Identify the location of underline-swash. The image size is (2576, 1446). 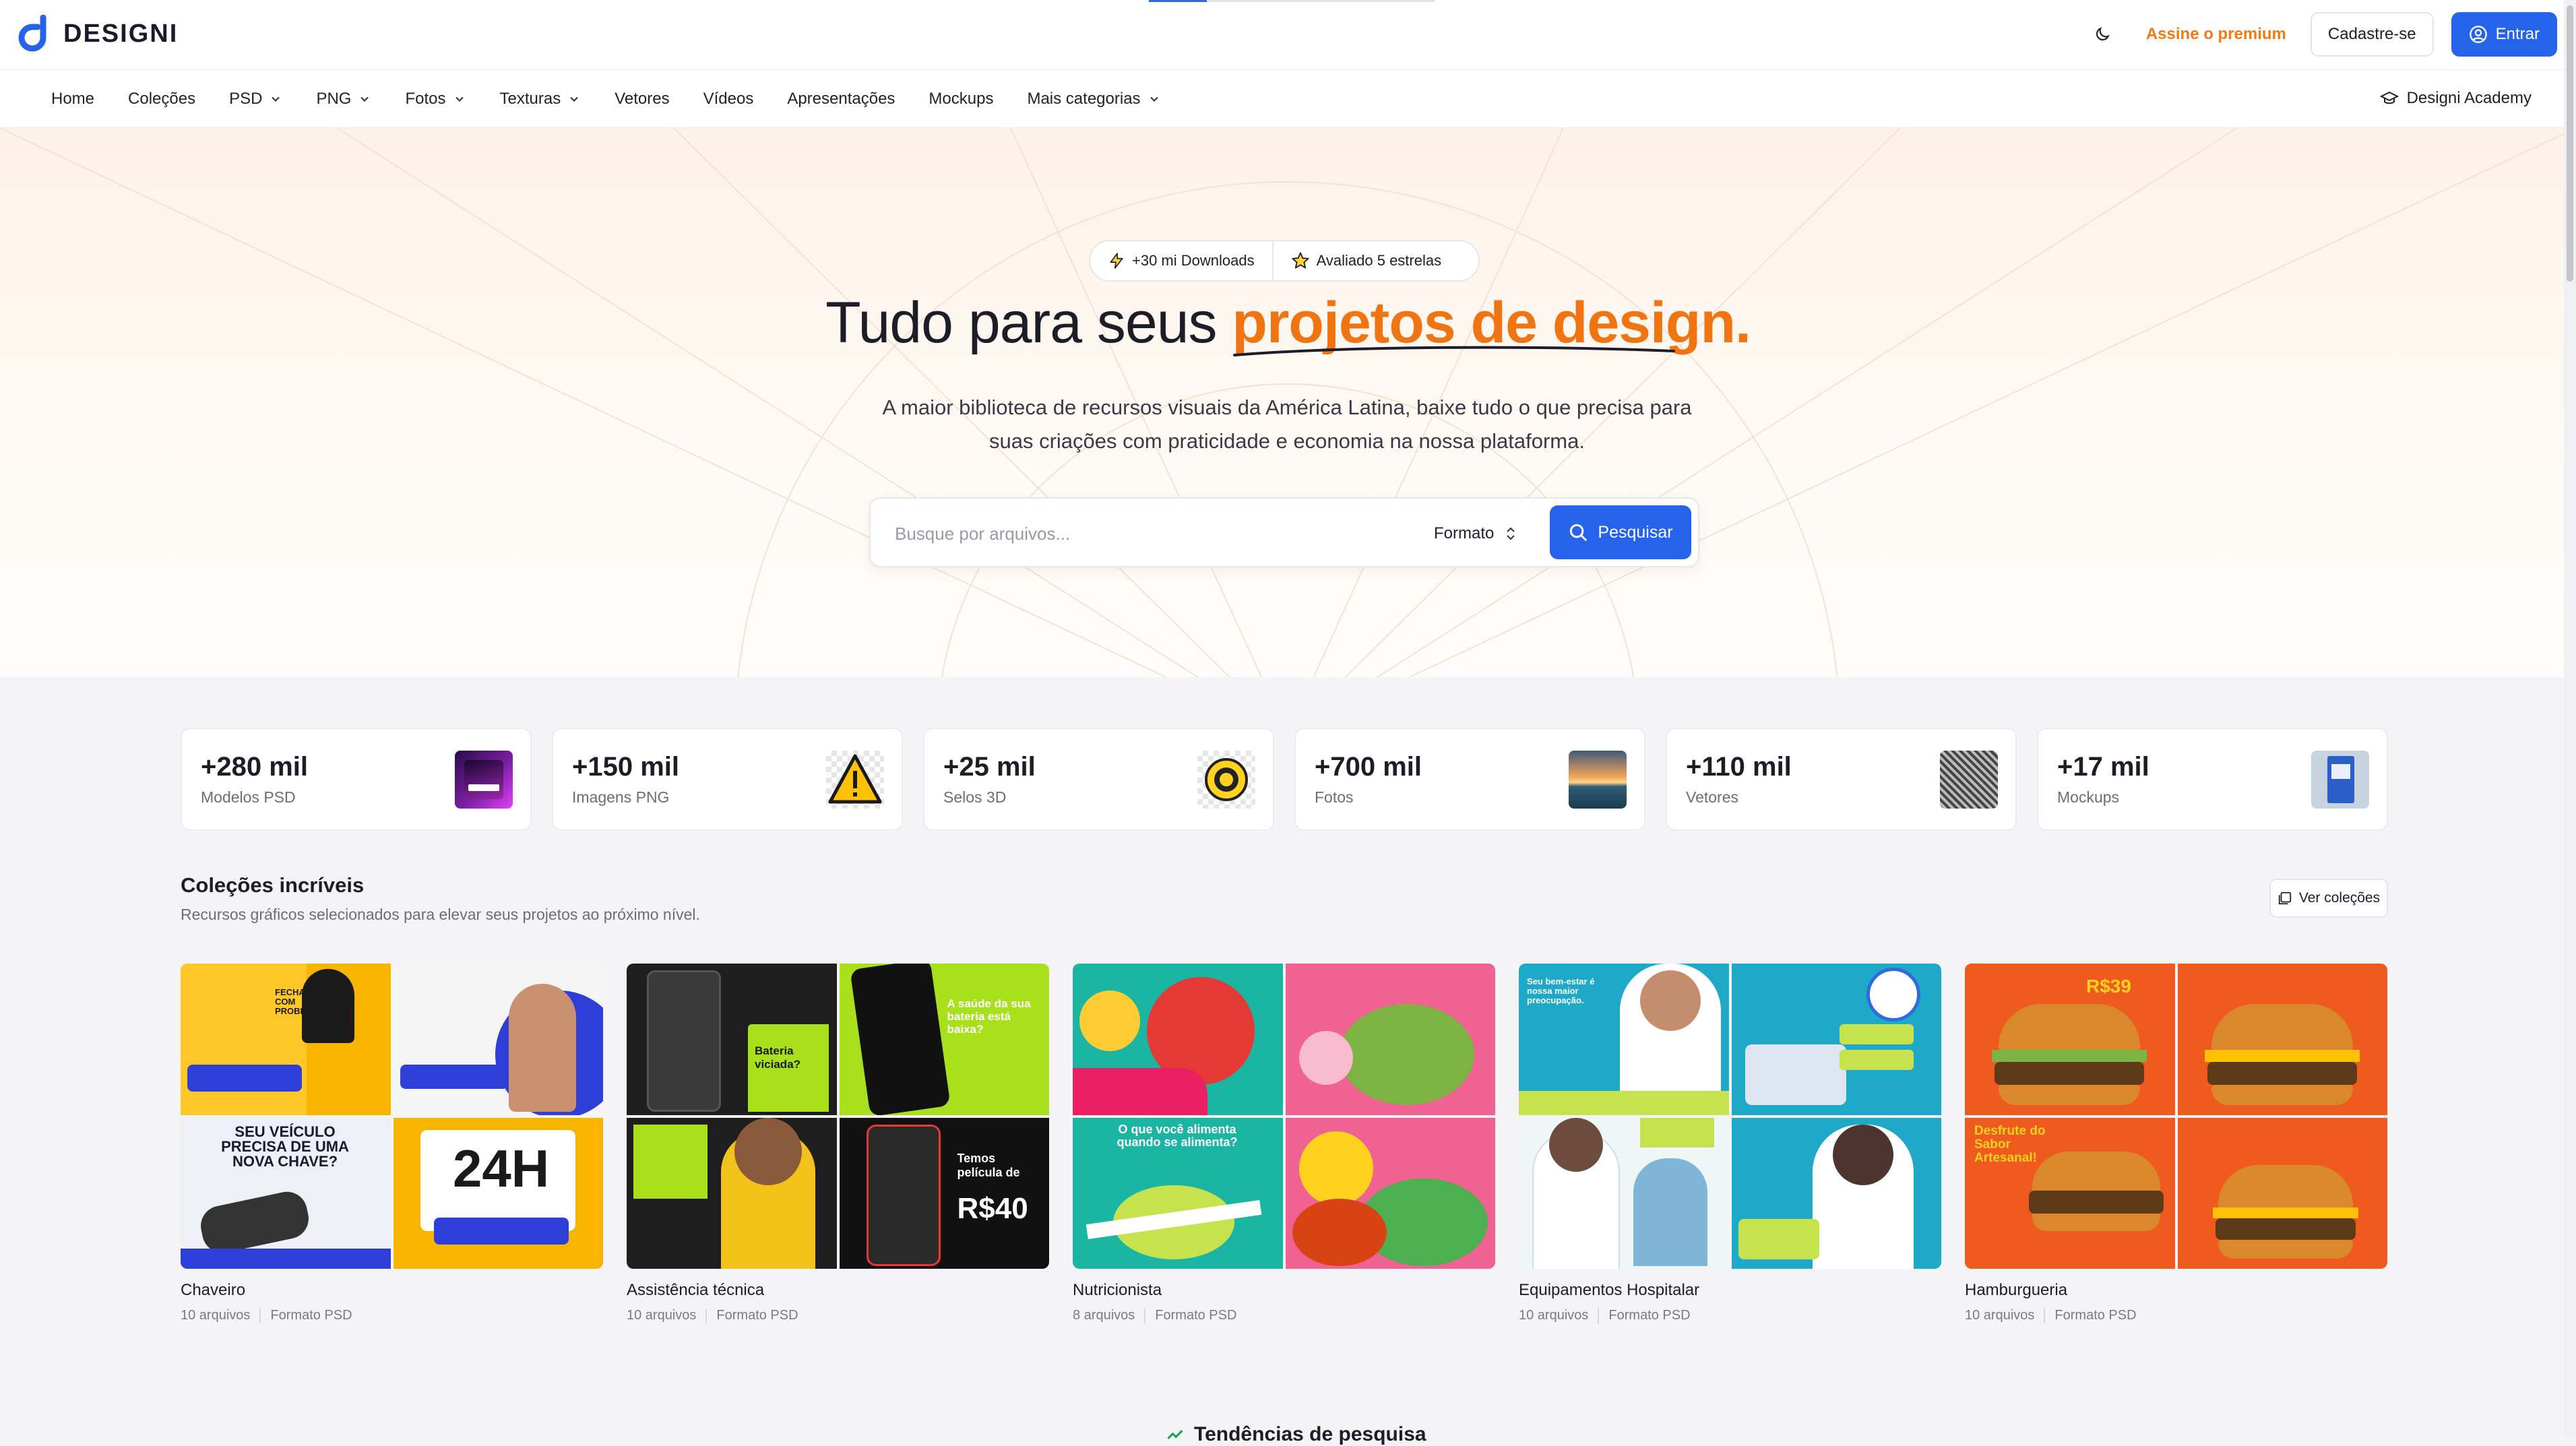
(1454, 351).